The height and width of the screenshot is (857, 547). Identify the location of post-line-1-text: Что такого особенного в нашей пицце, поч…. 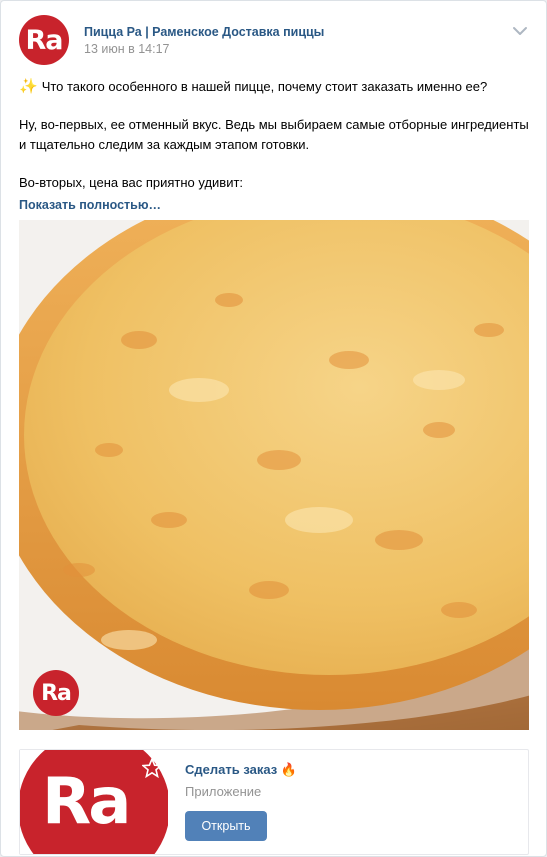
(264, 86).